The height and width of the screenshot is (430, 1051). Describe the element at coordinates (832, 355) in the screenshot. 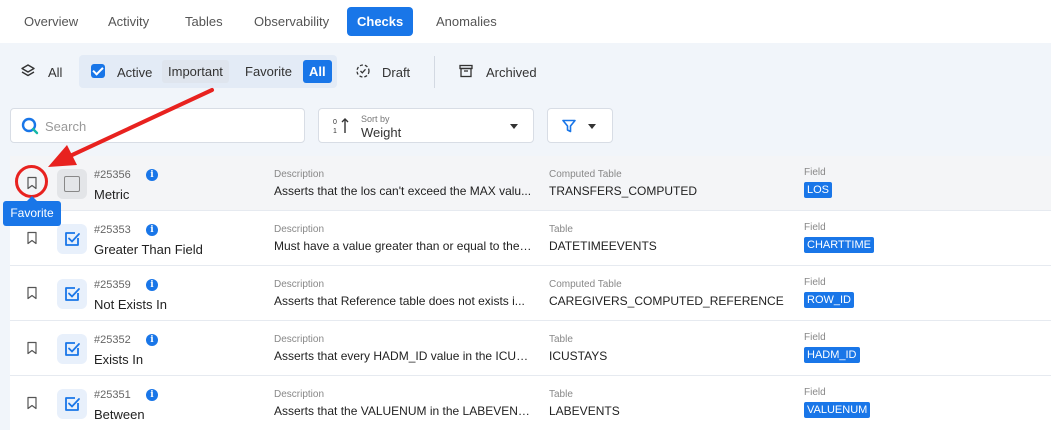

I see `field-badge: HADM_ID` at that location.